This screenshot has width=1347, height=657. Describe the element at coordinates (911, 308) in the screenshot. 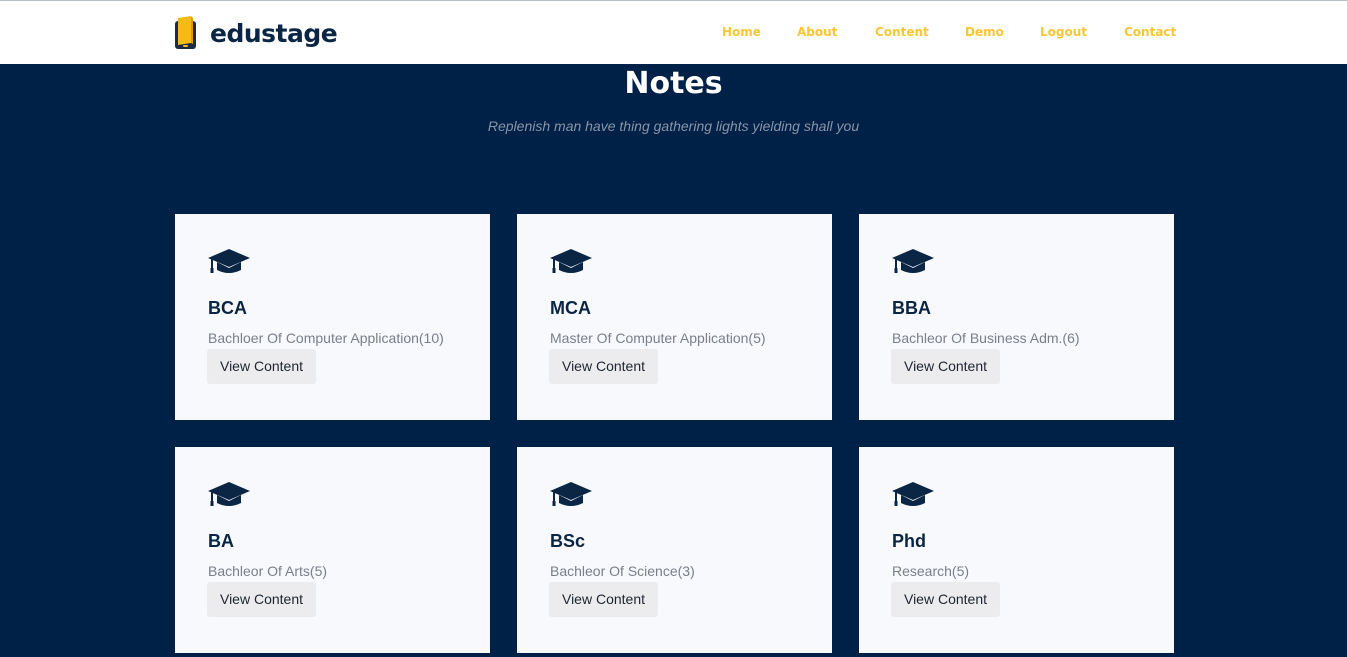

I see `course-title: BBA` at that location.